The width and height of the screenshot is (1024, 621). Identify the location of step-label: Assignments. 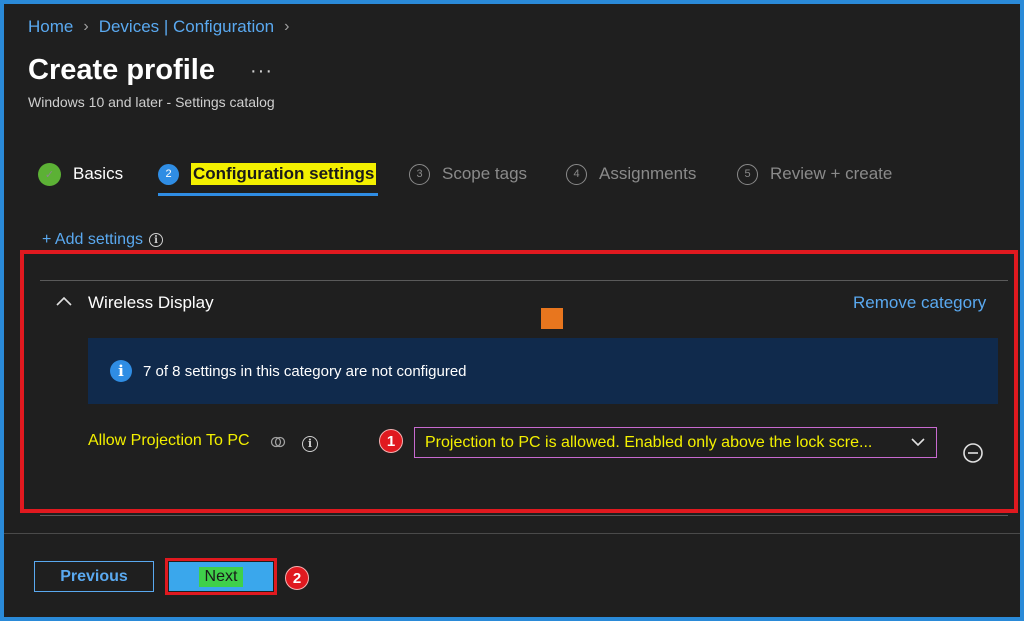
(648, 173).